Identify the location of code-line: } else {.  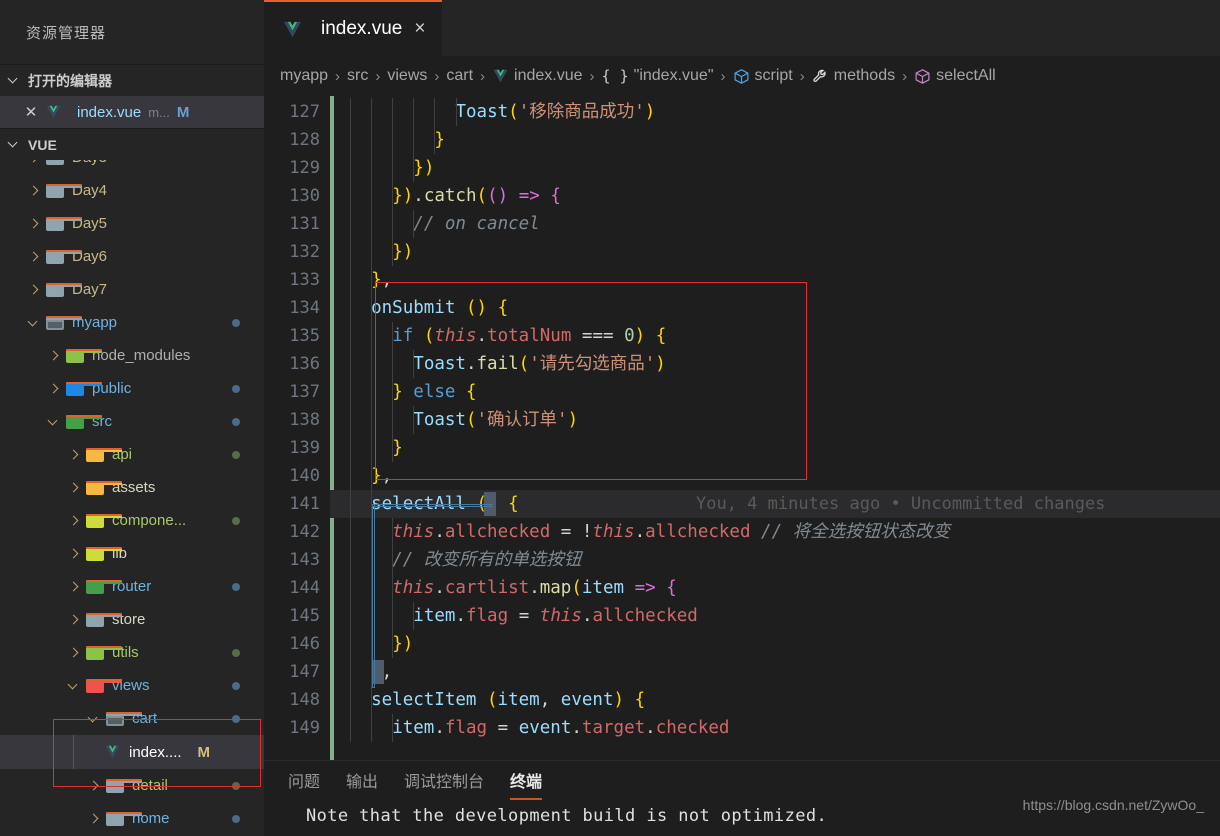
(785, 392).